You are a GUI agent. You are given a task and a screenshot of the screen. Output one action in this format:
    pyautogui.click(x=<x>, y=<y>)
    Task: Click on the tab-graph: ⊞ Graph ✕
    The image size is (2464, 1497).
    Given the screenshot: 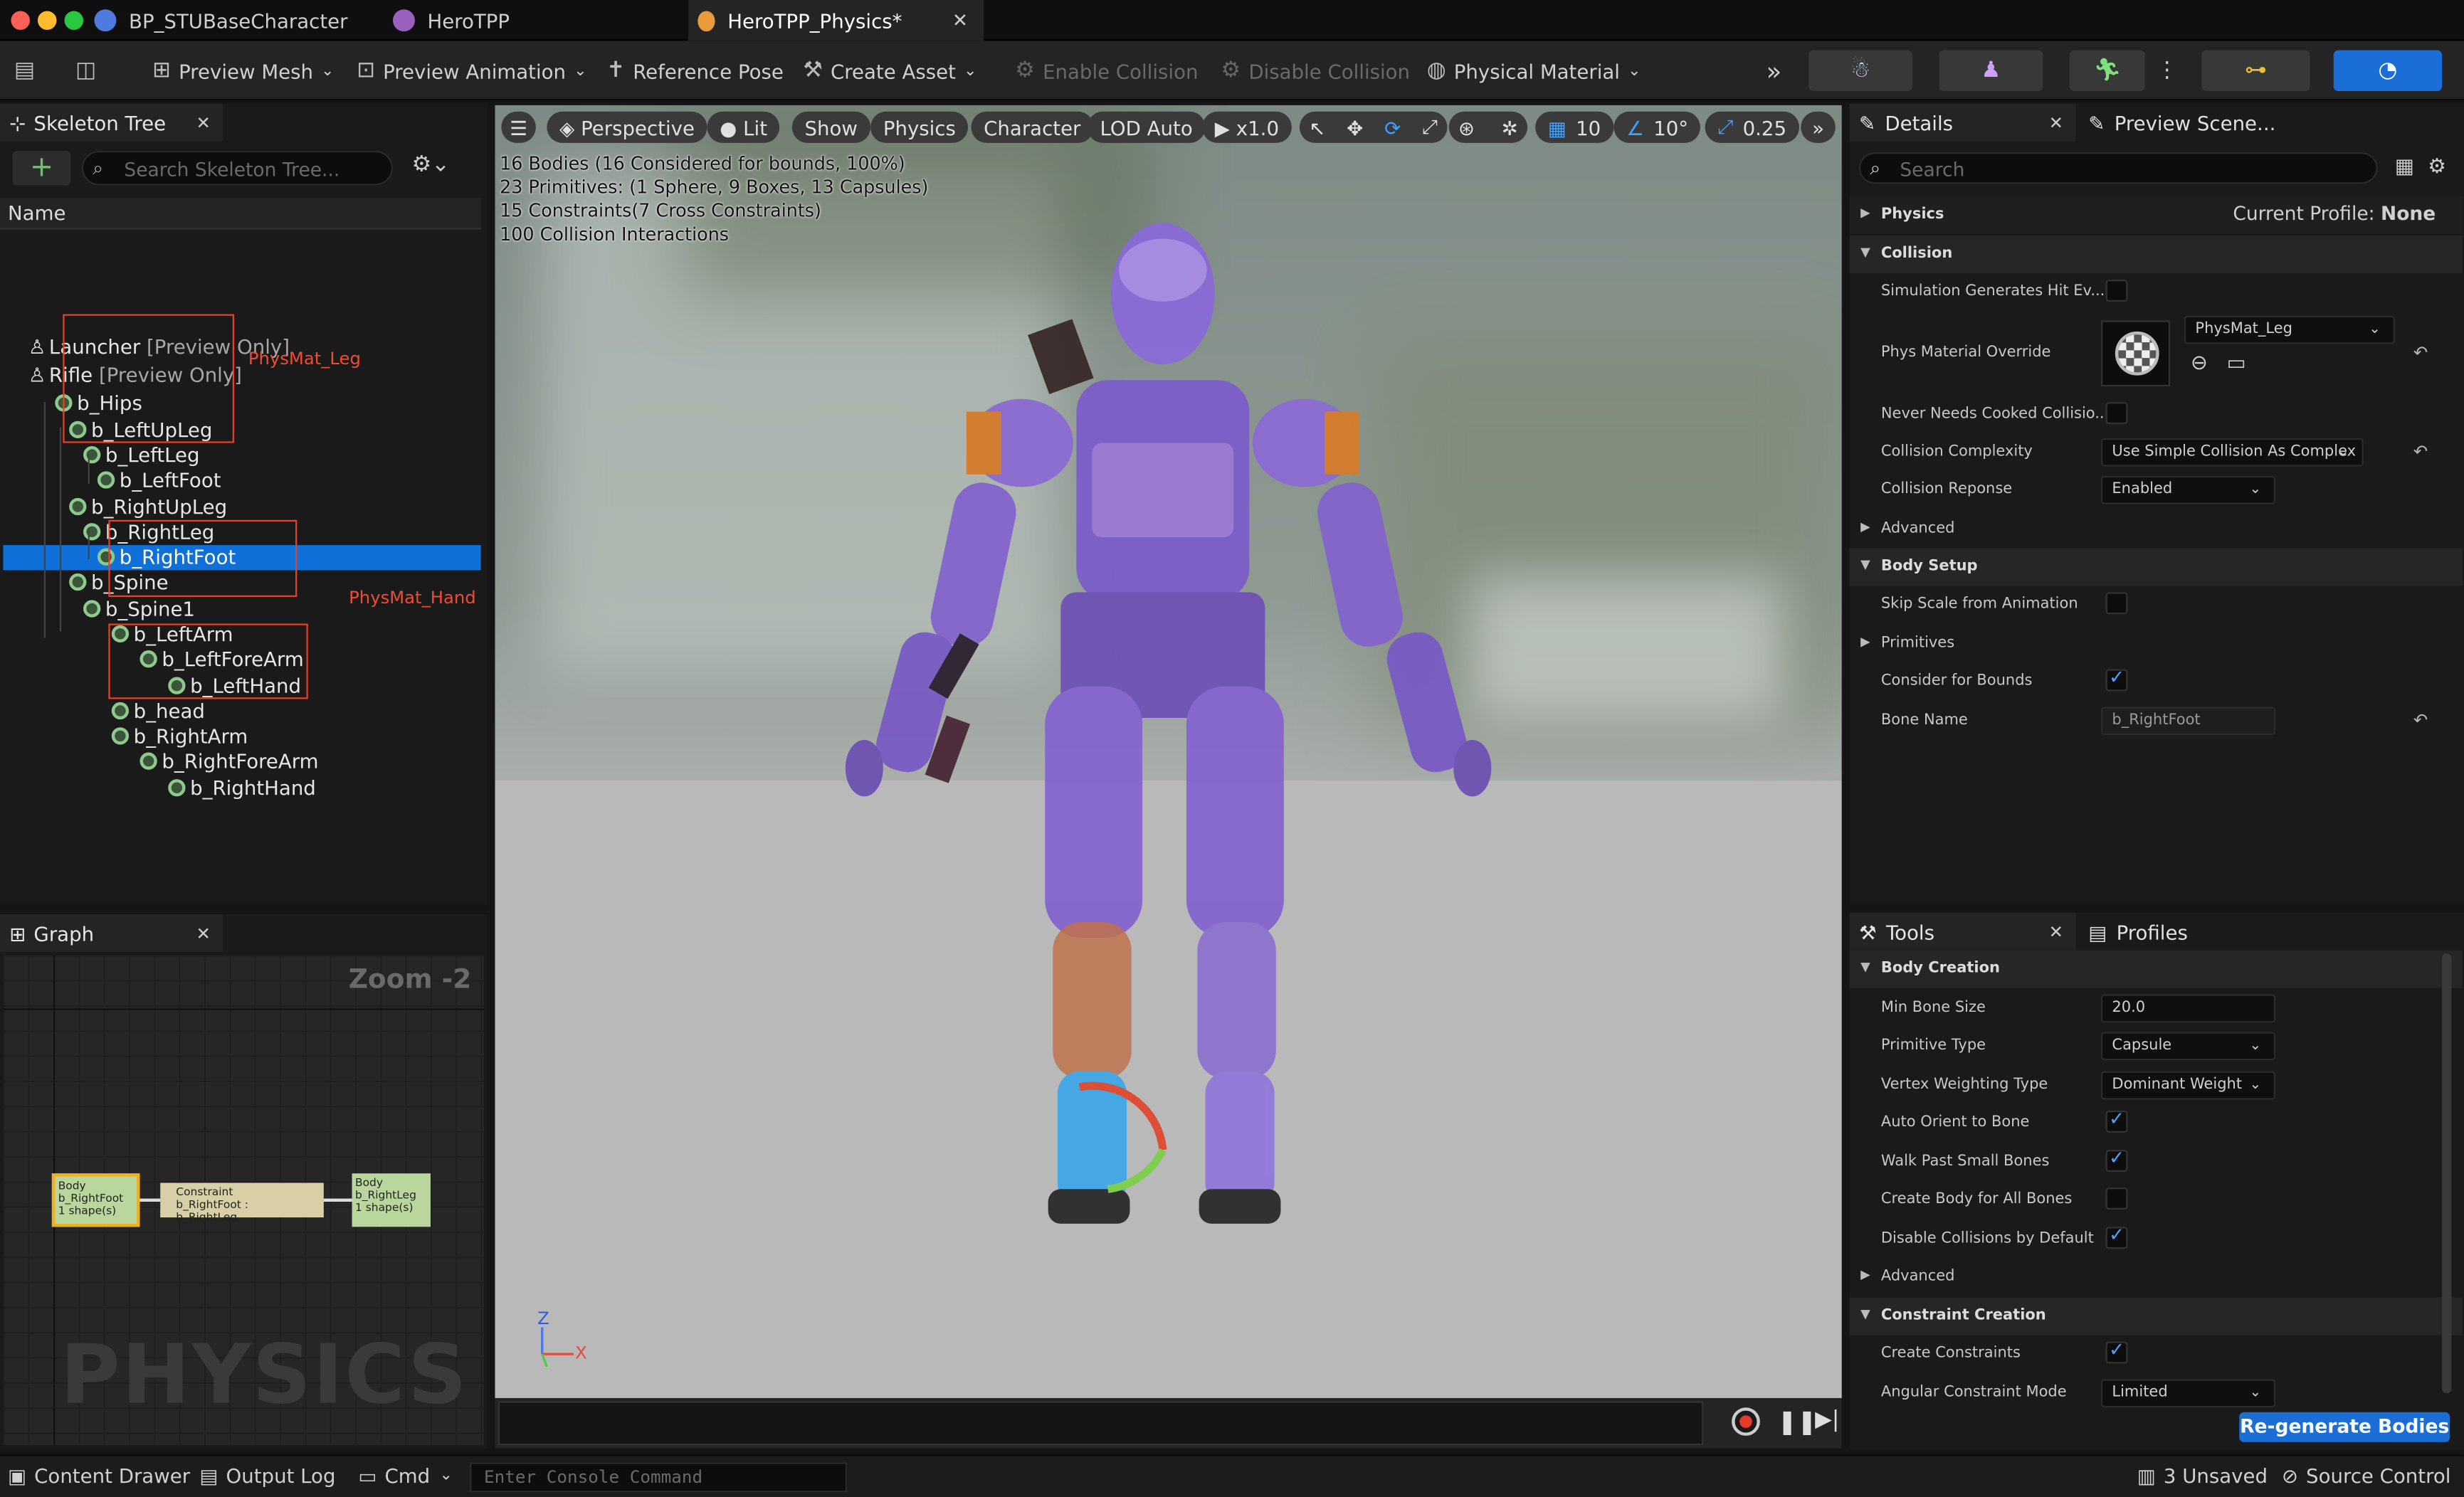 What is the action you would take?
    pyautogui.click(x=111, y=933)
    